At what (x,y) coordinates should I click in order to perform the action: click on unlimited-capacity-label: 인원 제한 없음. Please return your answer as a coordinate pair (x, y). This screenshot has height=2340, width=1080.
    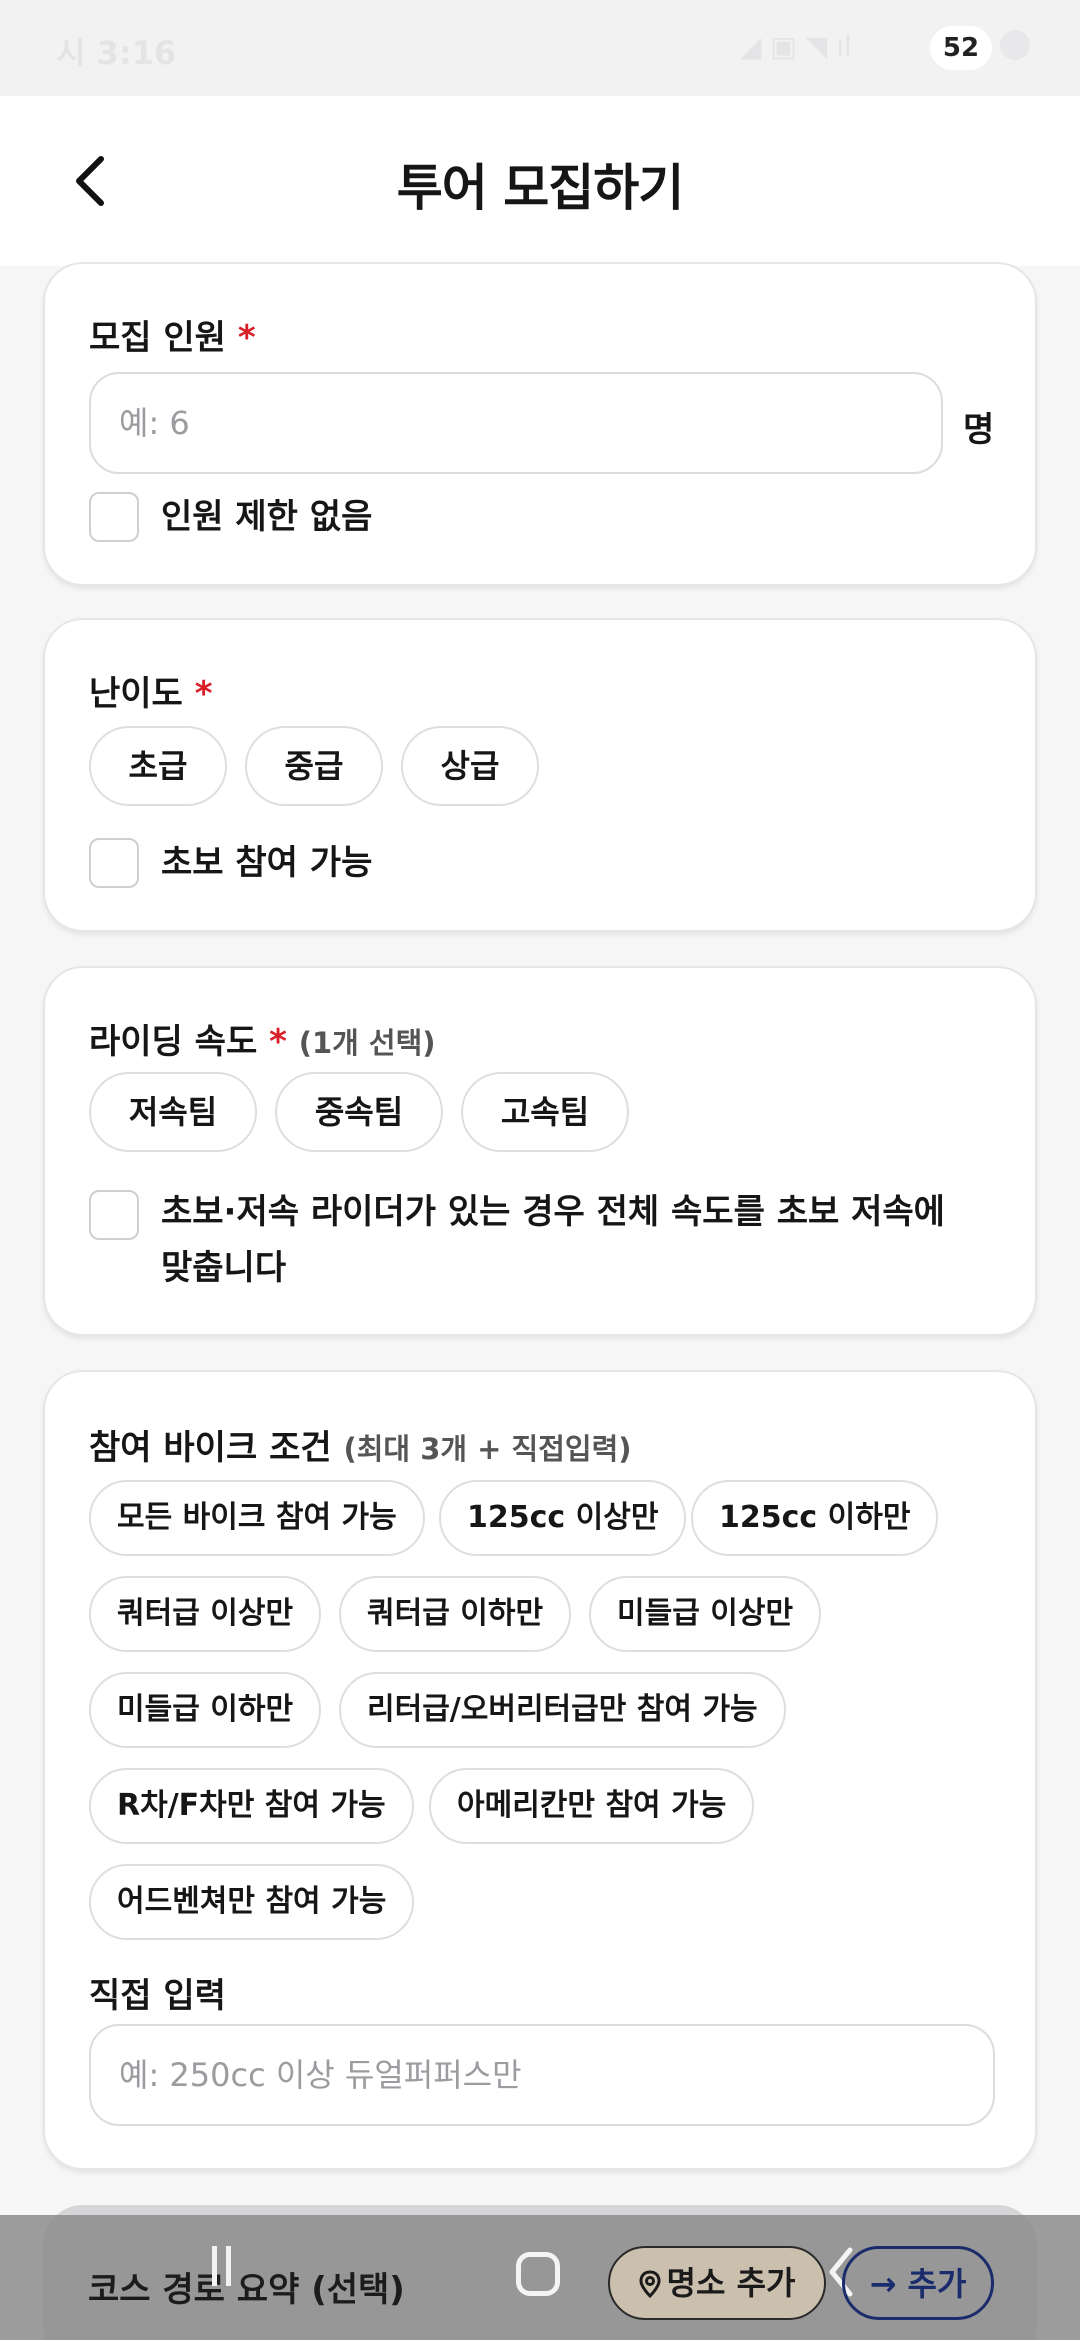
    Looking at the image, I should click on (267, 517).